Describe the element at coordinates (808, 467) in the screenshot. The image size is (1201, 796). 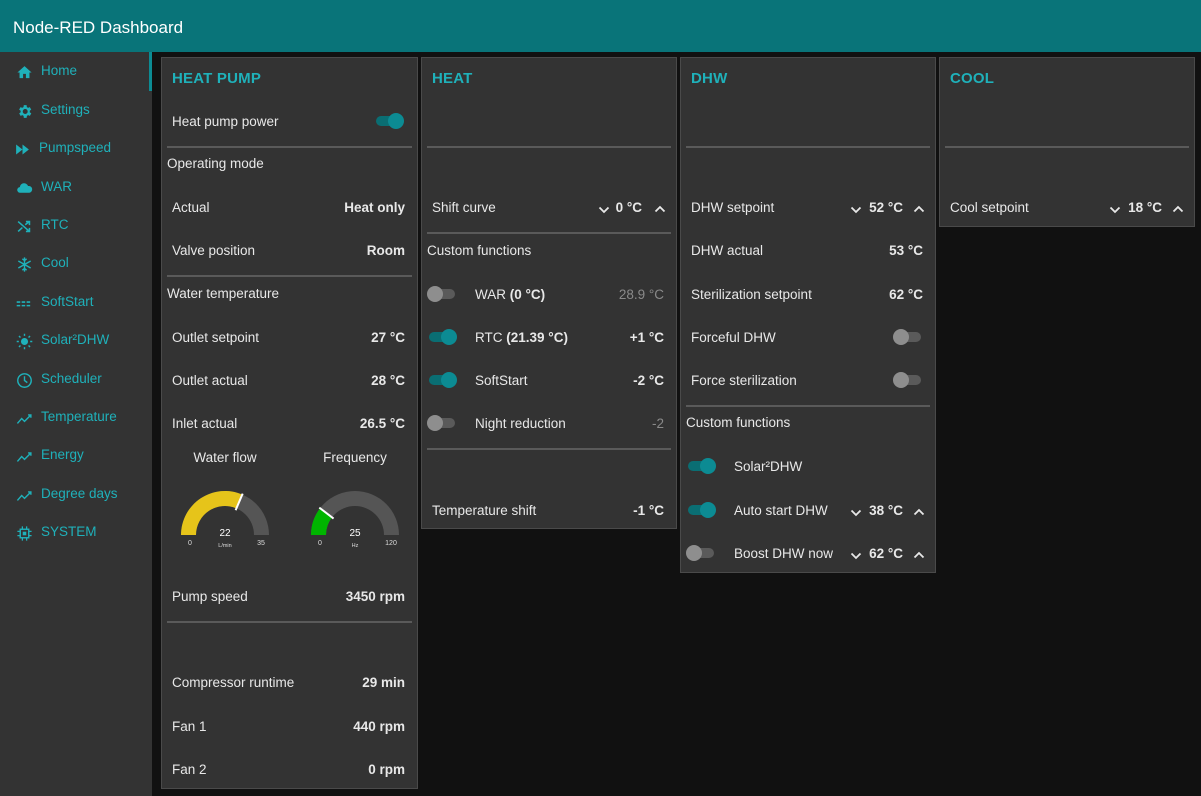
I see `solar2dhw-row: Solar²DHW` at that location.